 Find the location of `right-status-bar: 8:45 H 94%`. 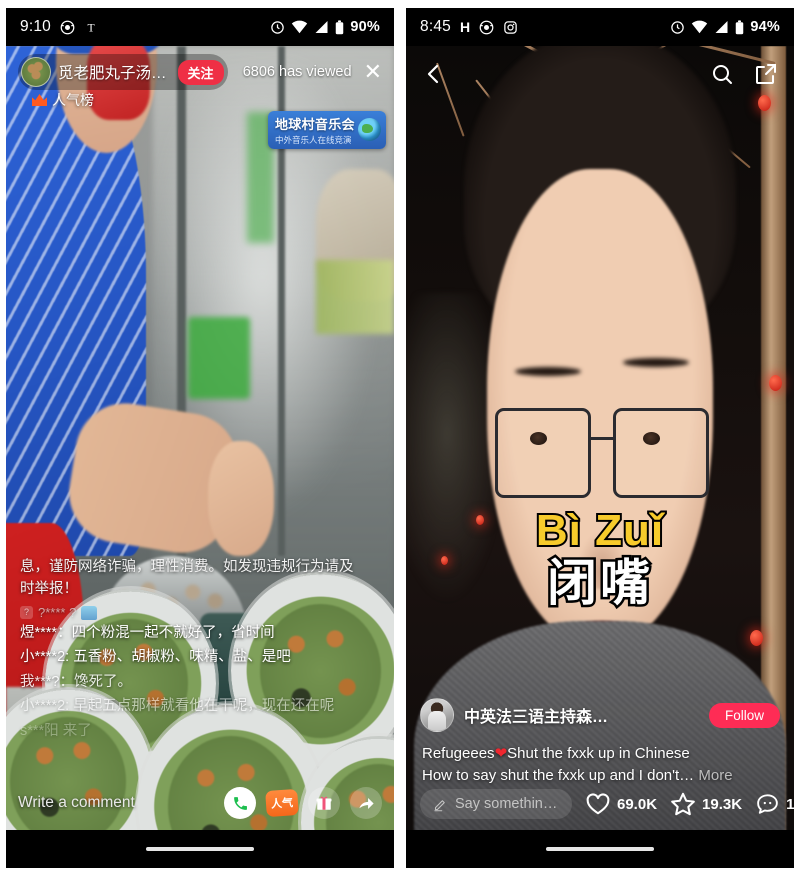

right-status-bar: 8:45 H 94% is located at coordinates (600, 27).